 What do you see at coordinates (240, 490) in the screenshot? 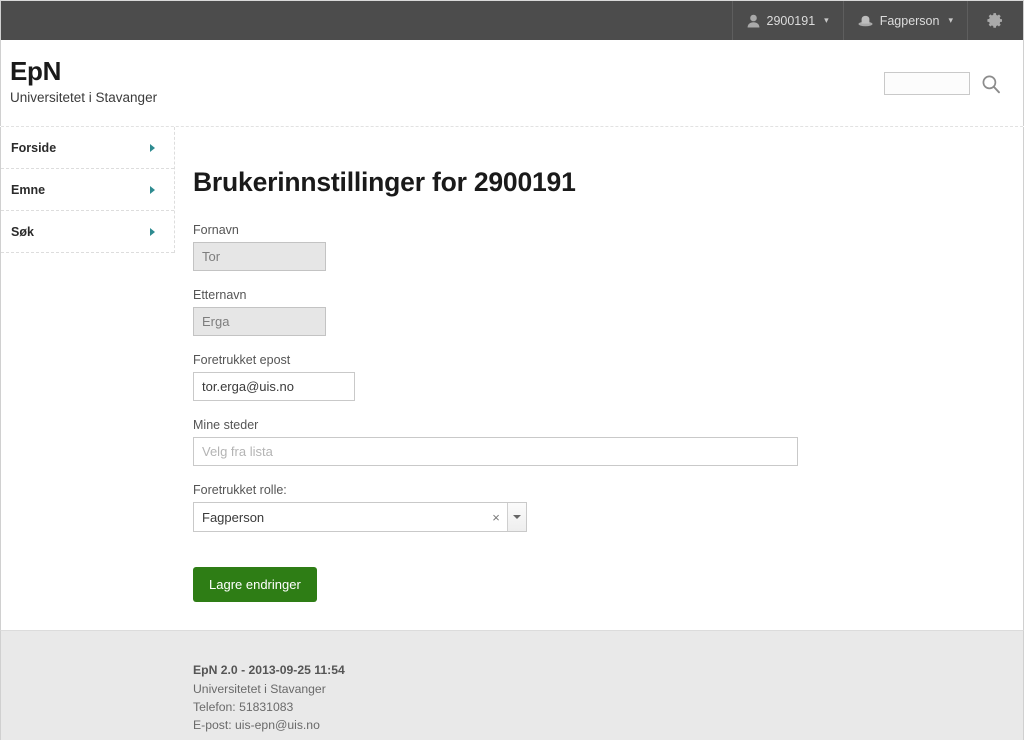
I see `field-label: Foretrukket rolle:` at bounding box center [240, 490].